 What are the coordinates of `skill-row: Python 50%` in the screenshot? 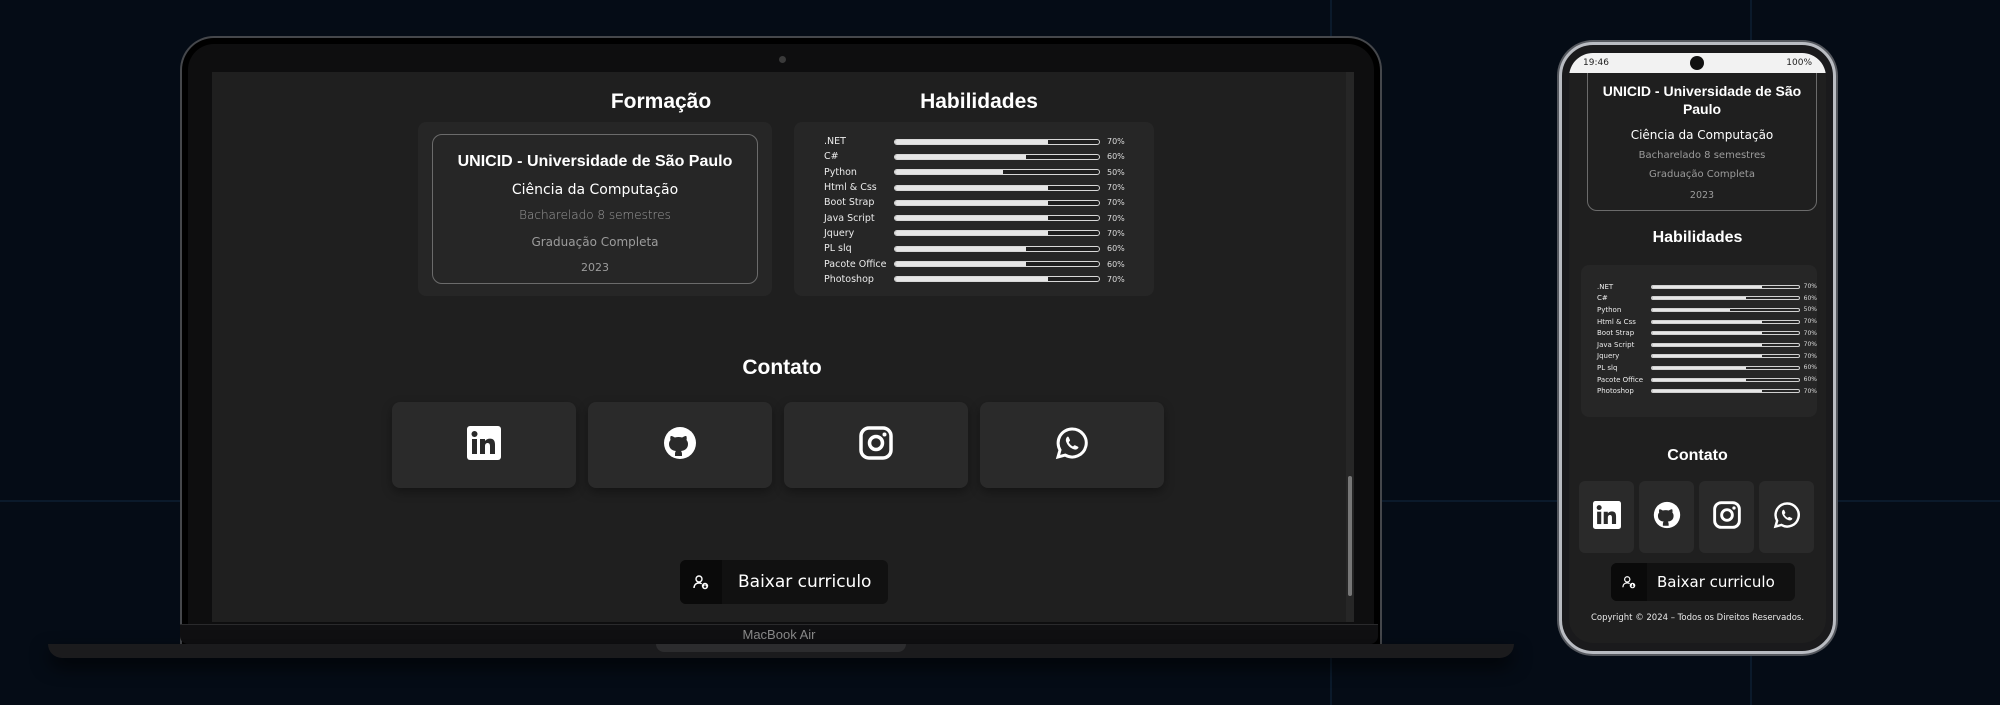 It's located at (1707, 310).